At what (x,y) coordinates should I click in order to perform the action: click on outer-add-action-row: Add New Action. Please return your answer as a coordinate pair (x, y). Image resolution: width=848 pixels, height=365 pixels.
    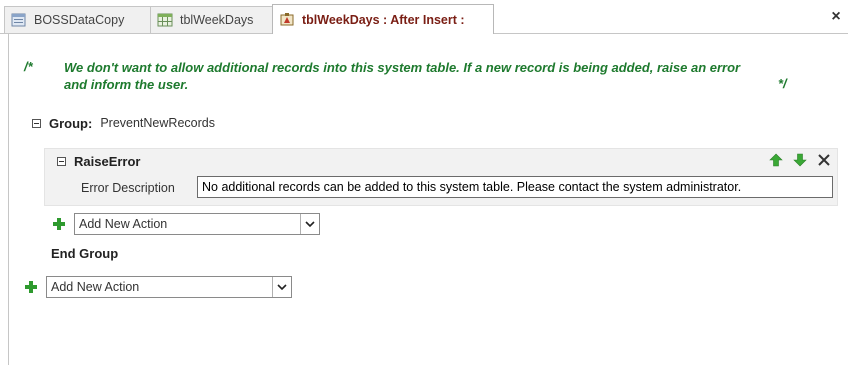
    Looking at the image, I should click on (158, 287).